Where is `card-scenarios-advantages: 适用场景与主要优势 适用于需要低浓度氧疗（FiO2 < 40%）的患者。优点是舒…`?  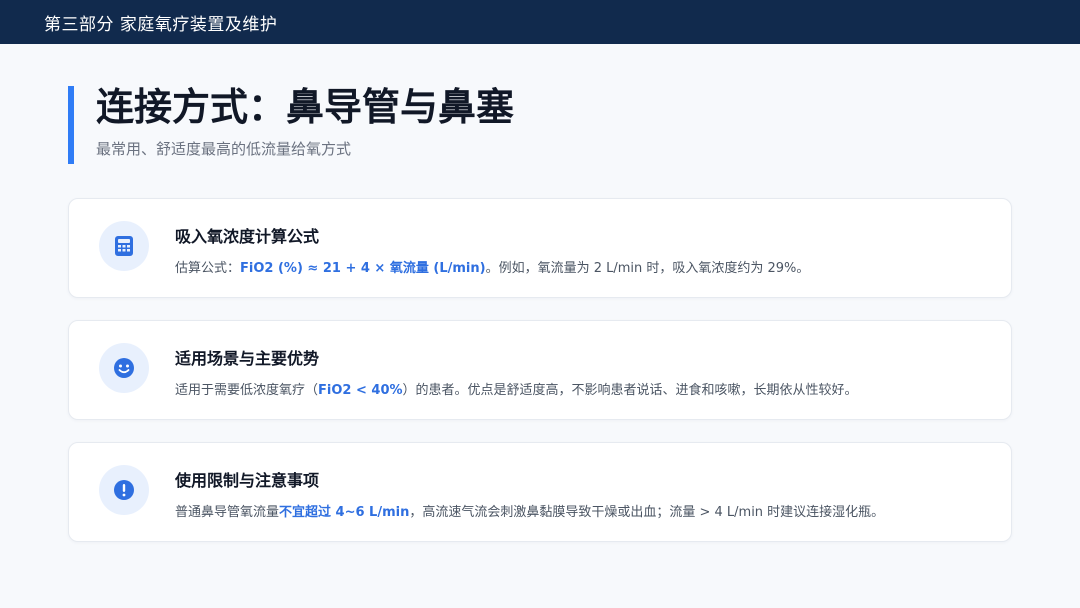
card-scenarios-advantages: 适用场景与主要优势 适用于需要低浓度氧疗（FiO2 < 40%）的患者。优点是舒… is located at coordinates (540, 370).